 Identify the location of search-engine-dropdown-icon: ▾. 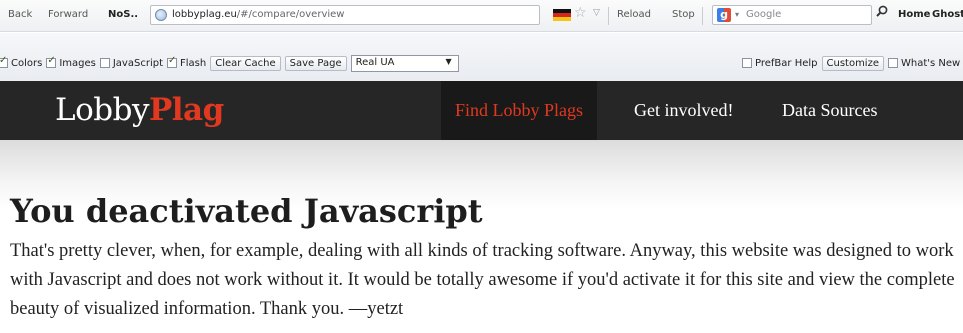
(737, 14).